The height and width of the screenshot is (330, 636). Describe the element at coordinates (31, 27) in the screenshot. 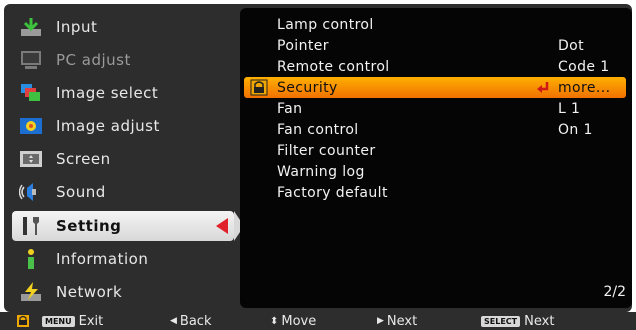

I see `input-icon` at that location.